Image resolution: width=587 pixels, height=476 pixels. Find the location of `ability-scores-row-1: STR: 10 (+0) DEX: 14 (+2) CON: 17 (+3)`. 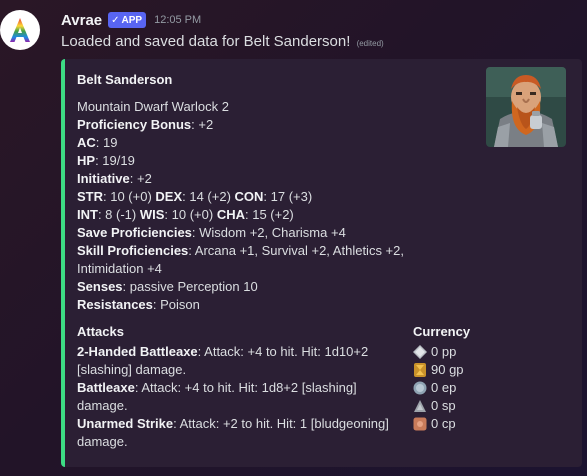

ability-scores-row-1: STR: 10 (+0) DEX: 14 (+2) CON: 17 (+3) is located at coordinates (277, 197).